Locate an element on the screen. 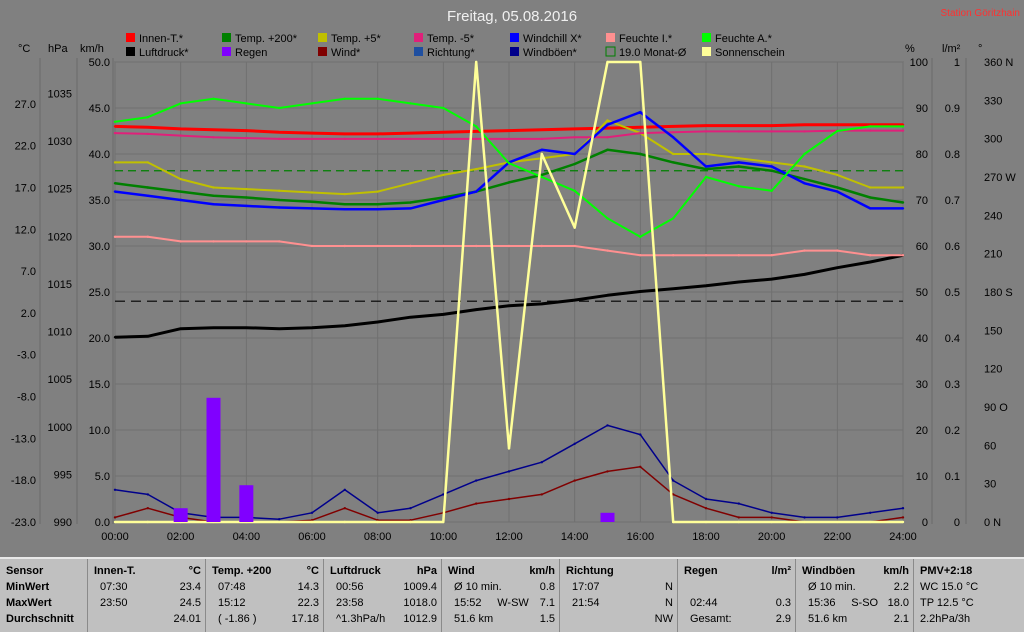 The height and width of the screenshot is (632, 1024). stats-boeen-max: 18.0 is located at coordinates (898, 603).